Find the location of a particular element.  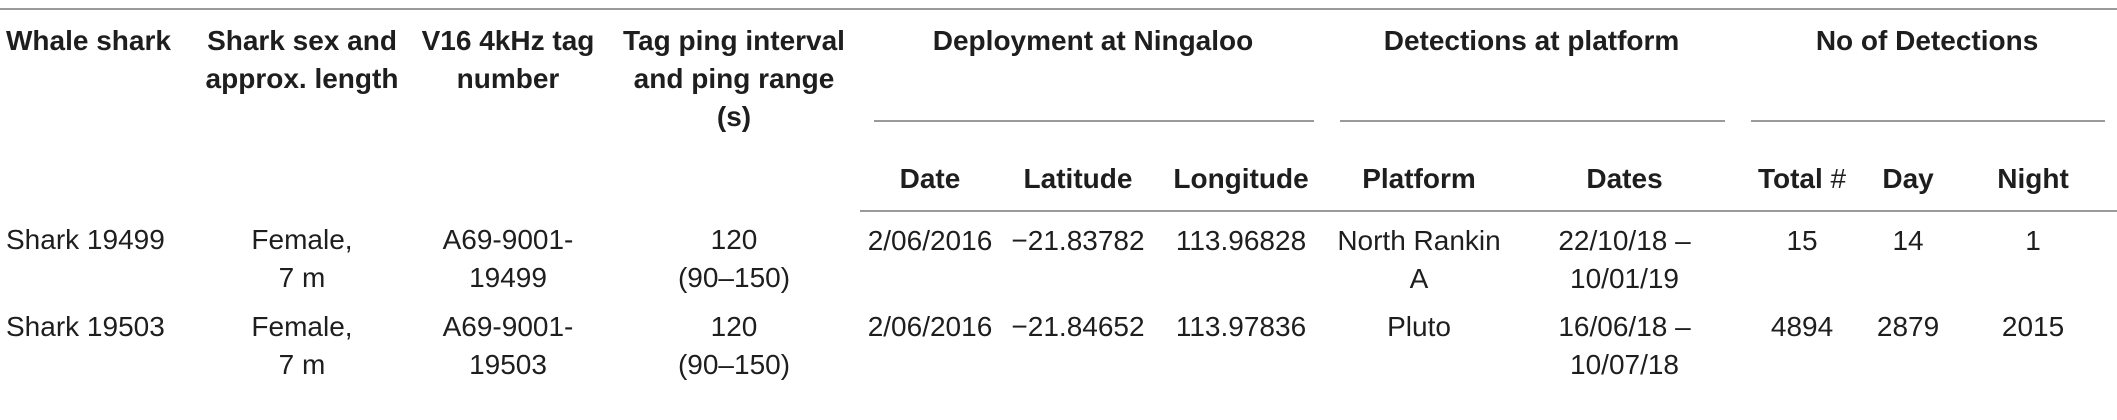

header-deployment-group: Deployment at Ningaloo is located at coordinates (1093, 84).